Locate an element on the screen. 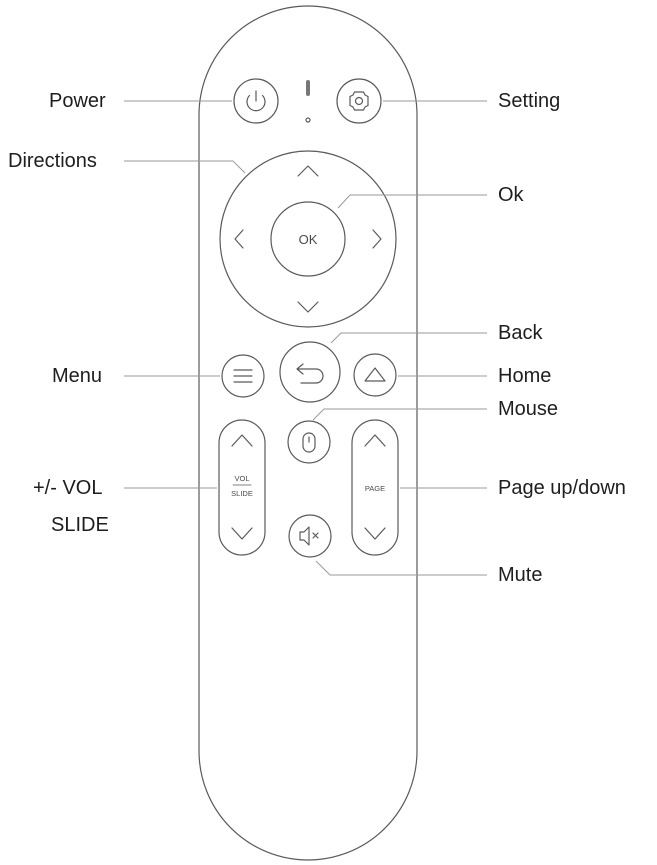  slide-label: SLIDE is located at coordinates (80, 525).